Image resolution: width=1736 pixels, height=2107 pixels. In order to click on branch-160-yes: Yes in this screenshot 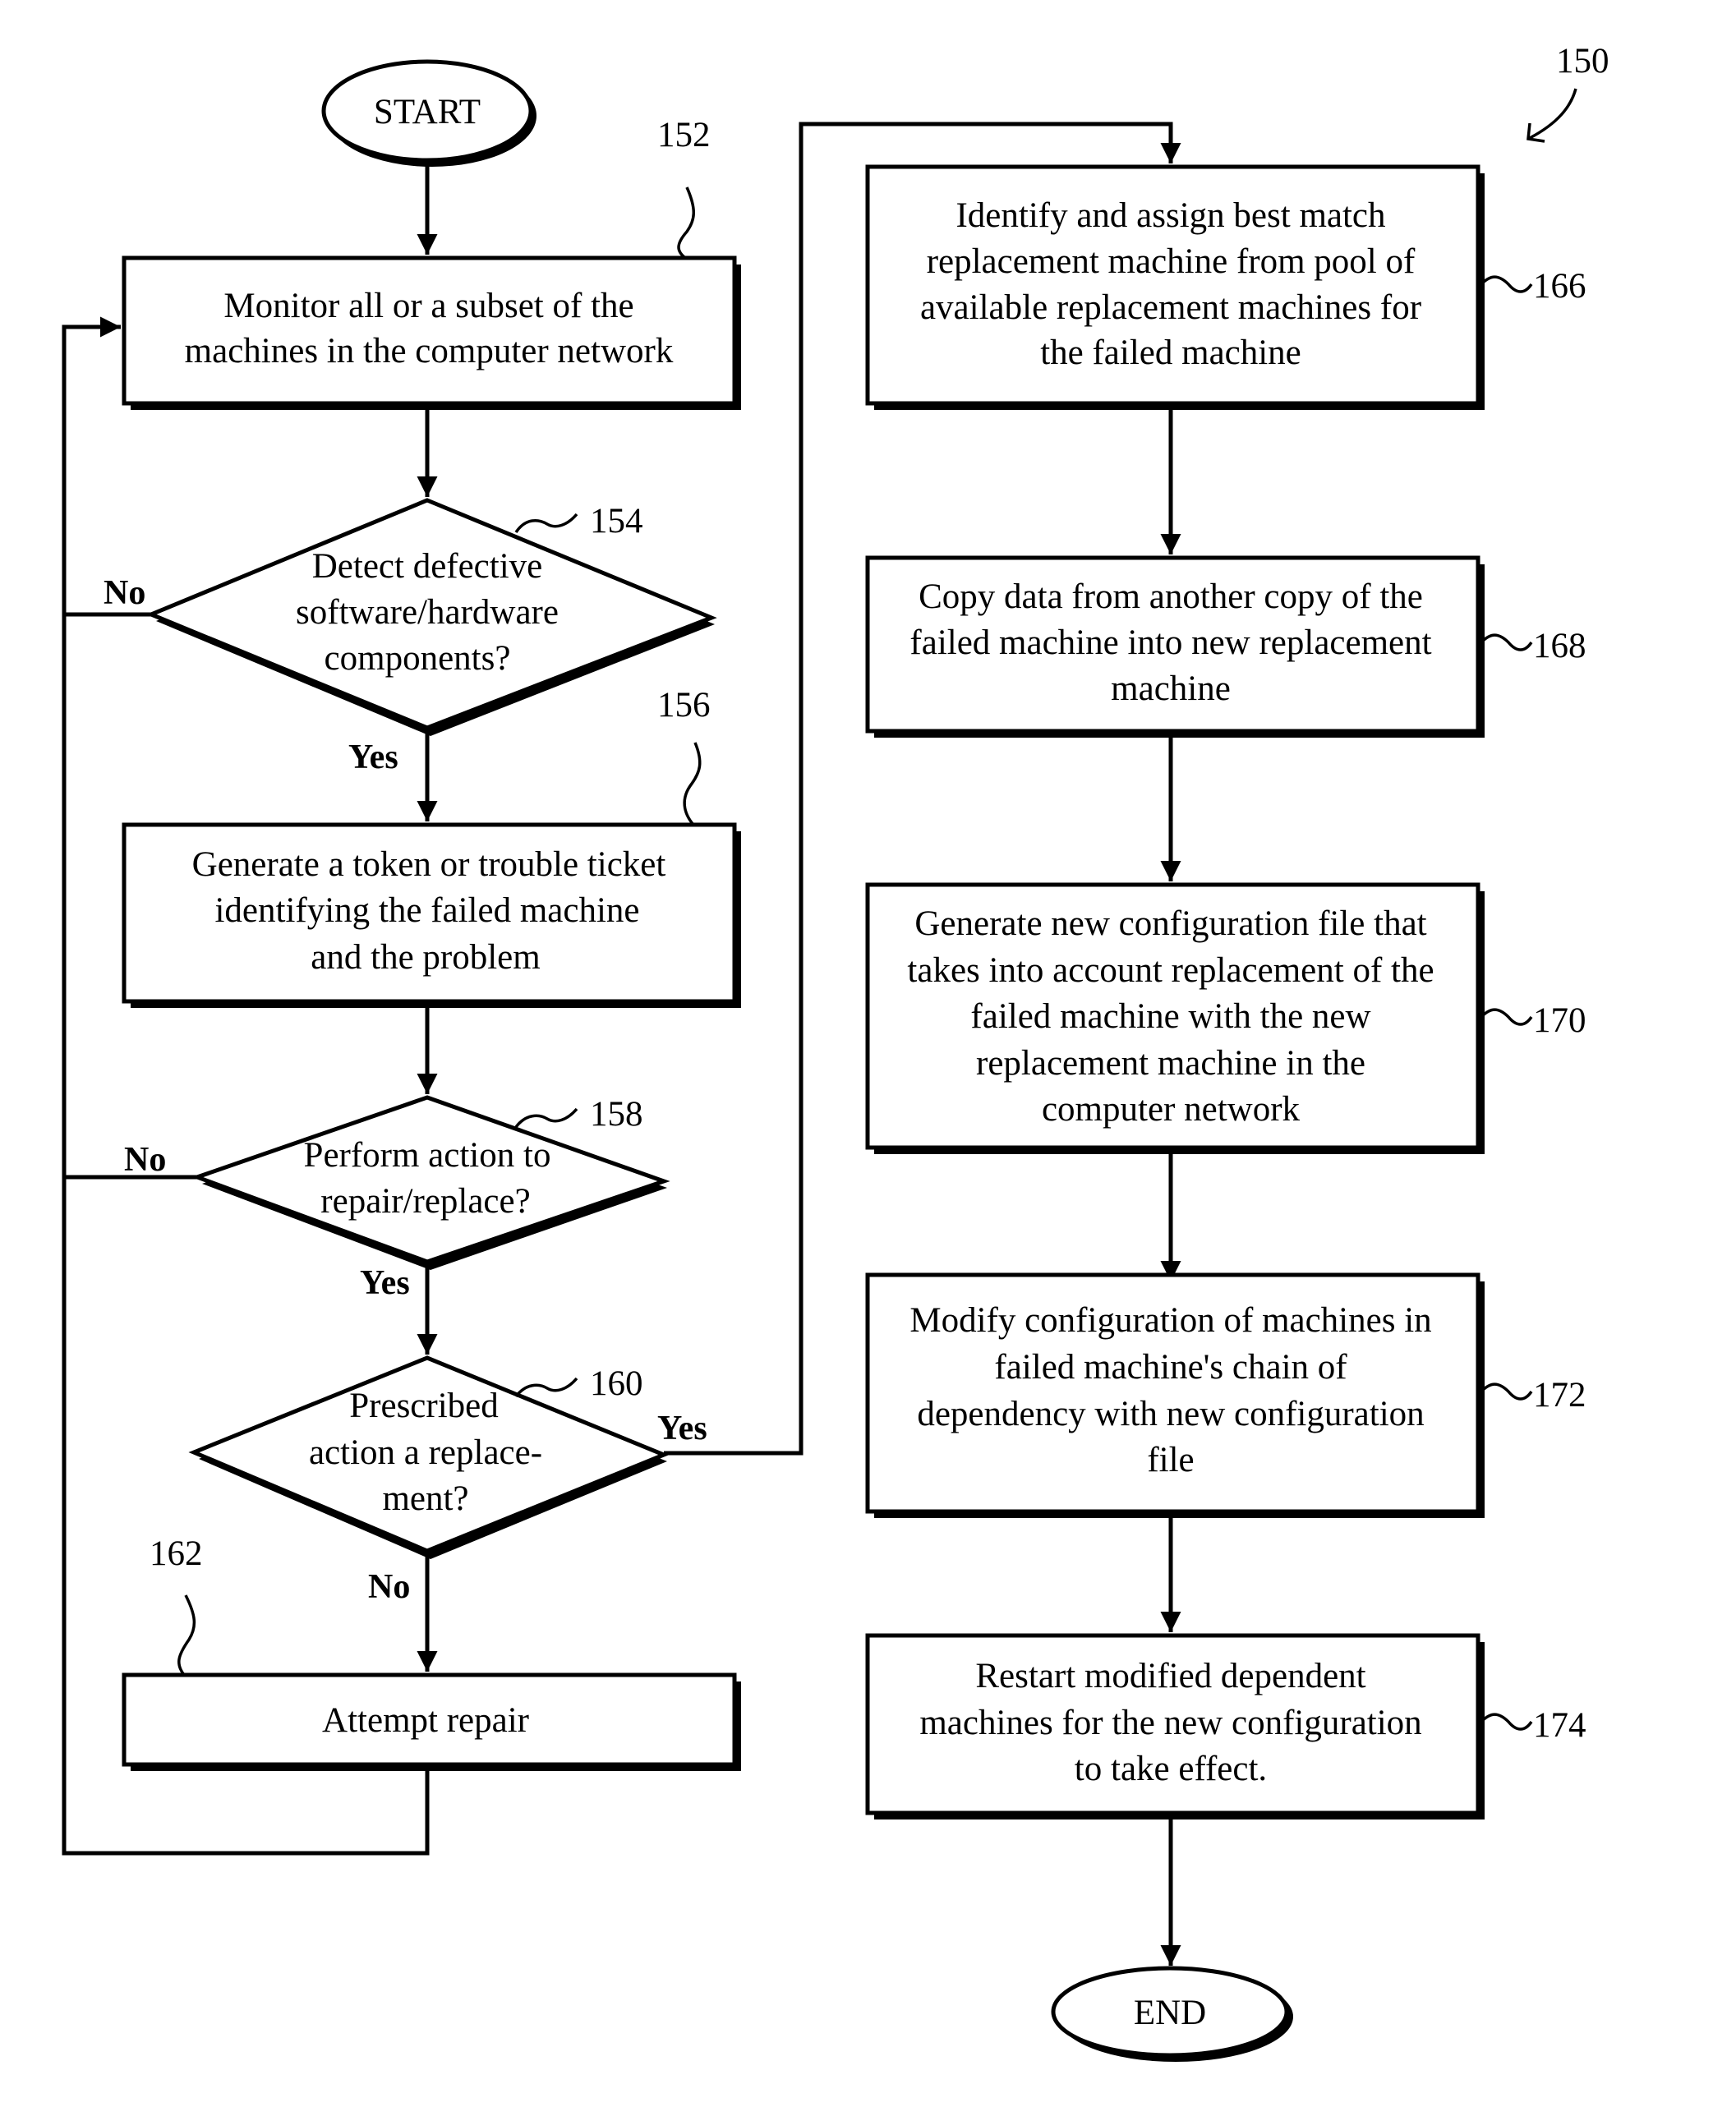, I will do `click(682, 1428)`.